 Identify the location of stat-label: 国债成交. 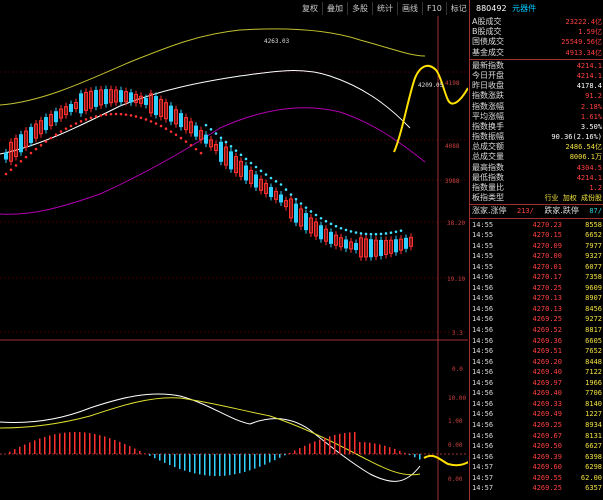
(488, 42).